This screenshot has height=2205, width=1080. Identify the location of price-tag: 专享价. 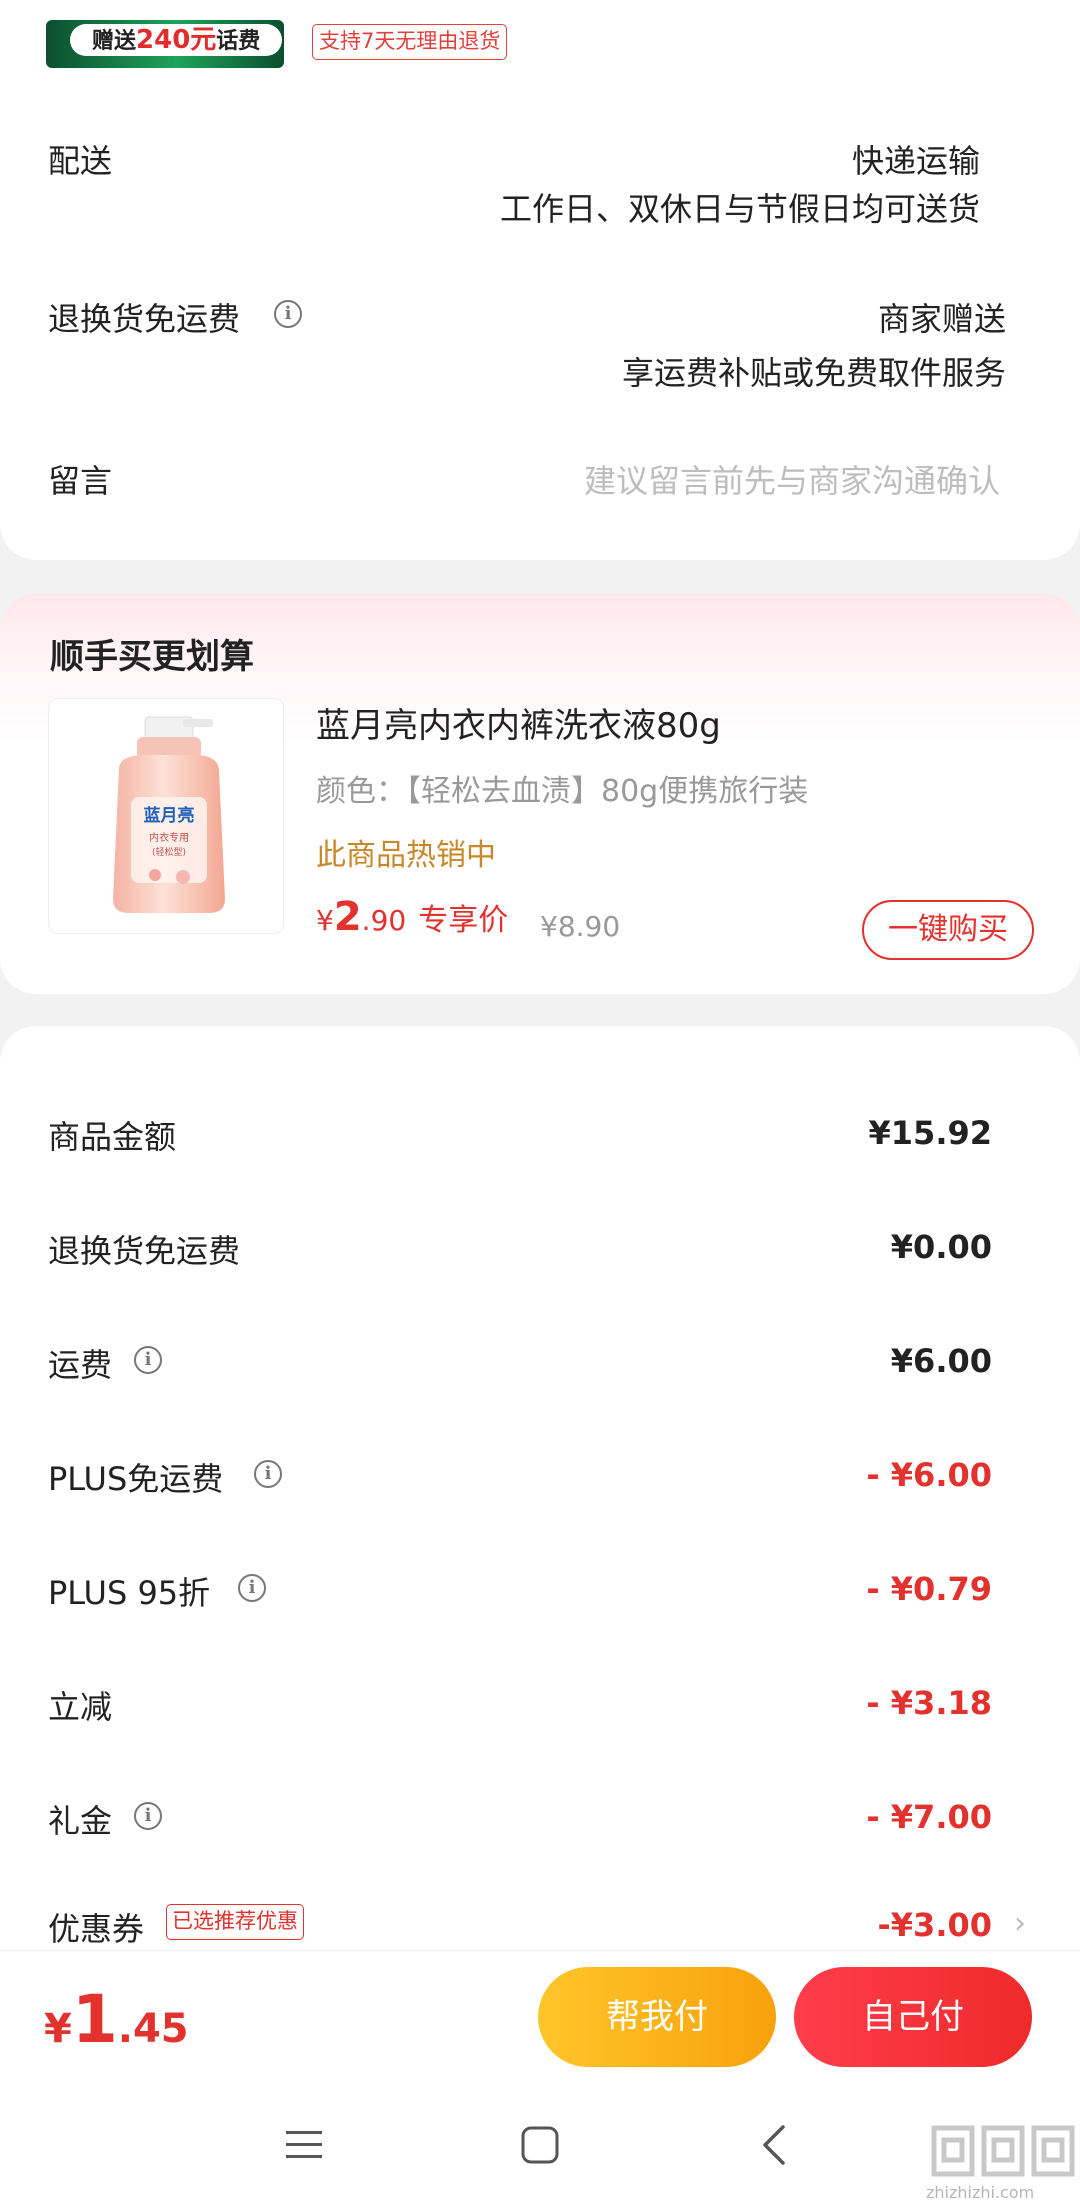
(463, 920).